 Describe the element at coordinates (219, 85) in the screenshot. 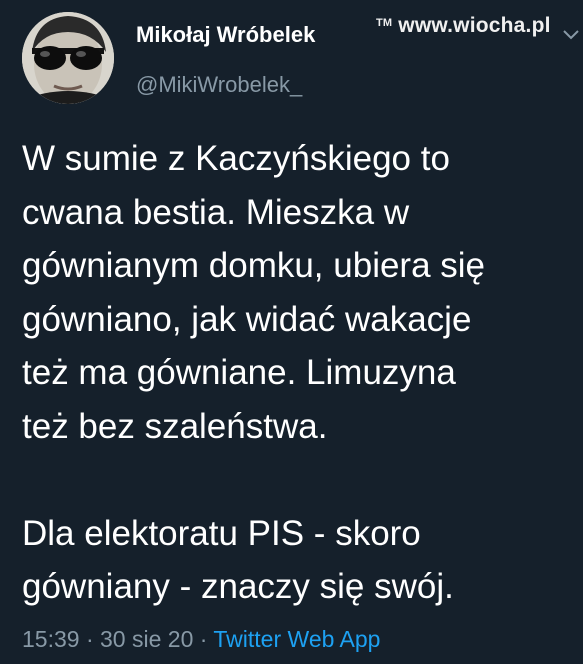

I see `author-handle: @MikiWrobelek_` at that location.